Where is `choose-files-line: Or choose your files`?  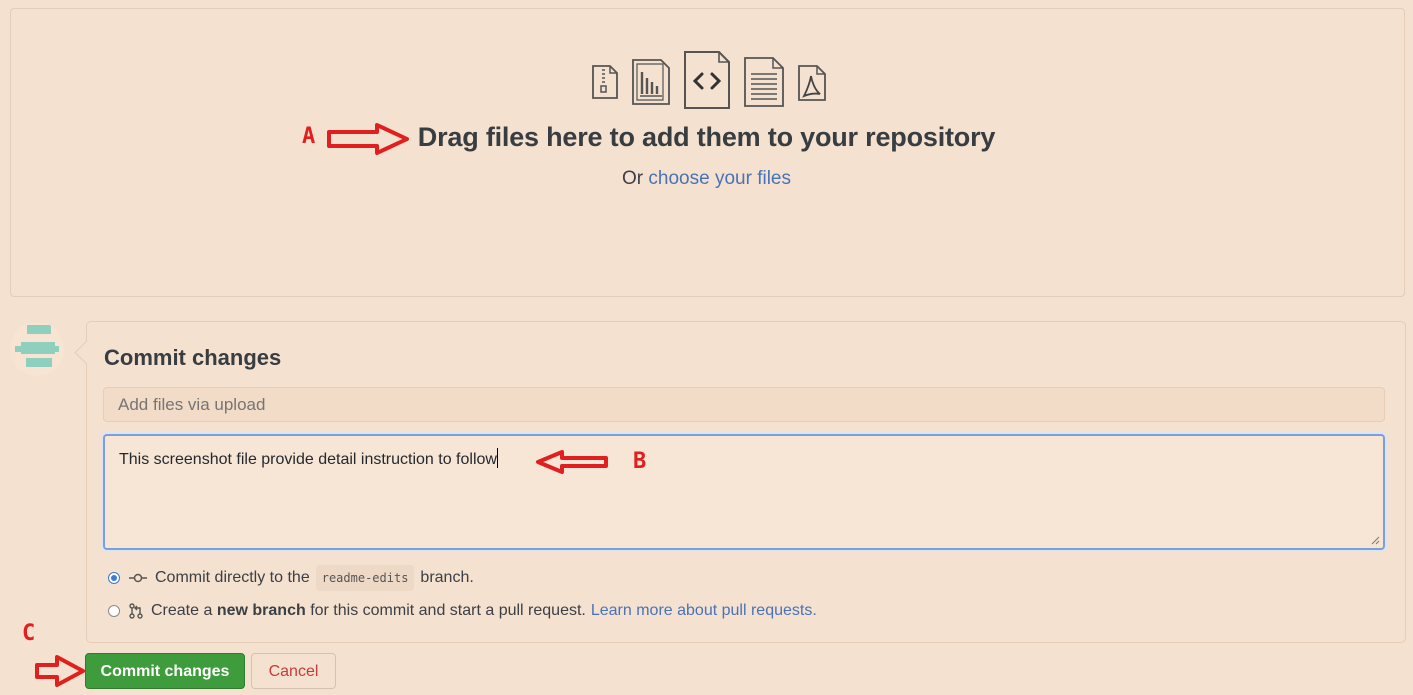
choose-files-line: Or choose your files is located at coordinates (706, 179).